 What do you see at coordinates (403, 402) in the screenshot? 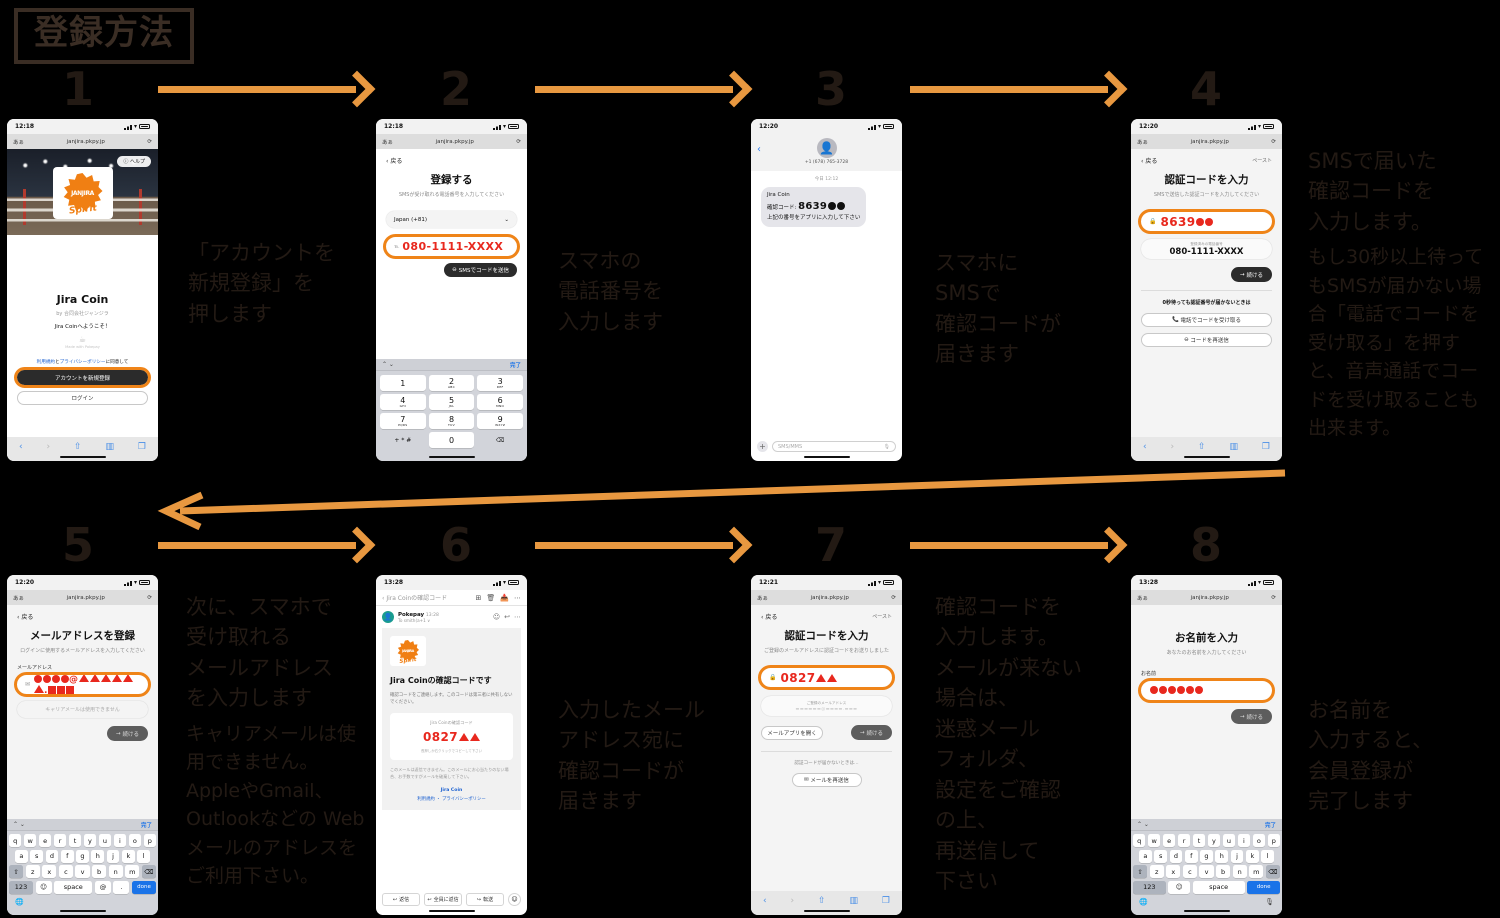
I see `numpad-key-4: 4 GHI` at bounding box center [403, 402].